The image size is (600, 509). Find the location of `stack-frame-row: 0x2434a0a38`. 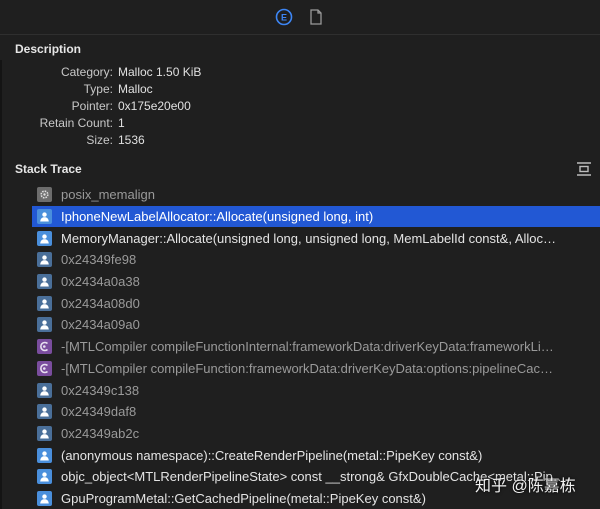

stack-frame-row: 0x2434a0a38 is located at coordinates (316, 282).